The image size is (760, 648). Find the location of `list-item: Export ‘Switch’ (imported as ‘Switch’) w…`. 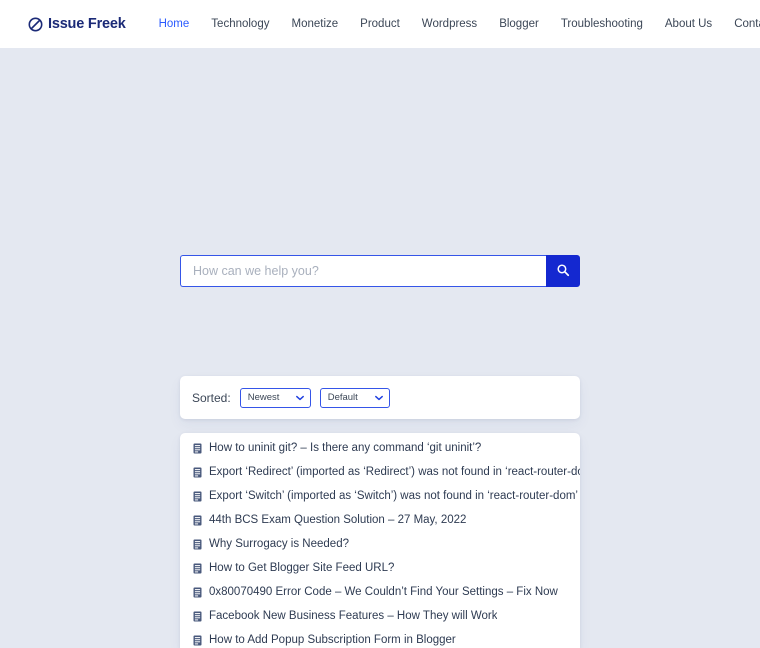

list-item: Export ‘Switch’ (imported as ‘Switch’) w… is located at coordinates (380, 496).